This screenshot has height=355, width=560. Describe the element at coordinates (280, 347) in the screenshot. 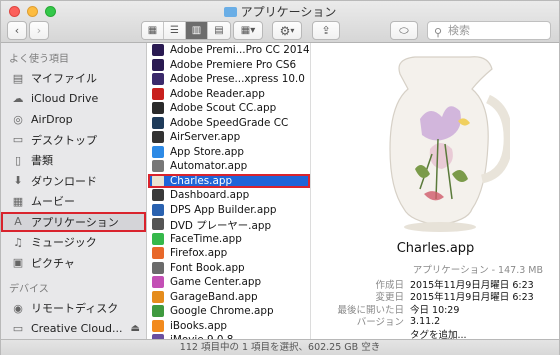

I see `status-bar: 112 項目中の 1 項目を選択、602.25 GB 空き` at that location.